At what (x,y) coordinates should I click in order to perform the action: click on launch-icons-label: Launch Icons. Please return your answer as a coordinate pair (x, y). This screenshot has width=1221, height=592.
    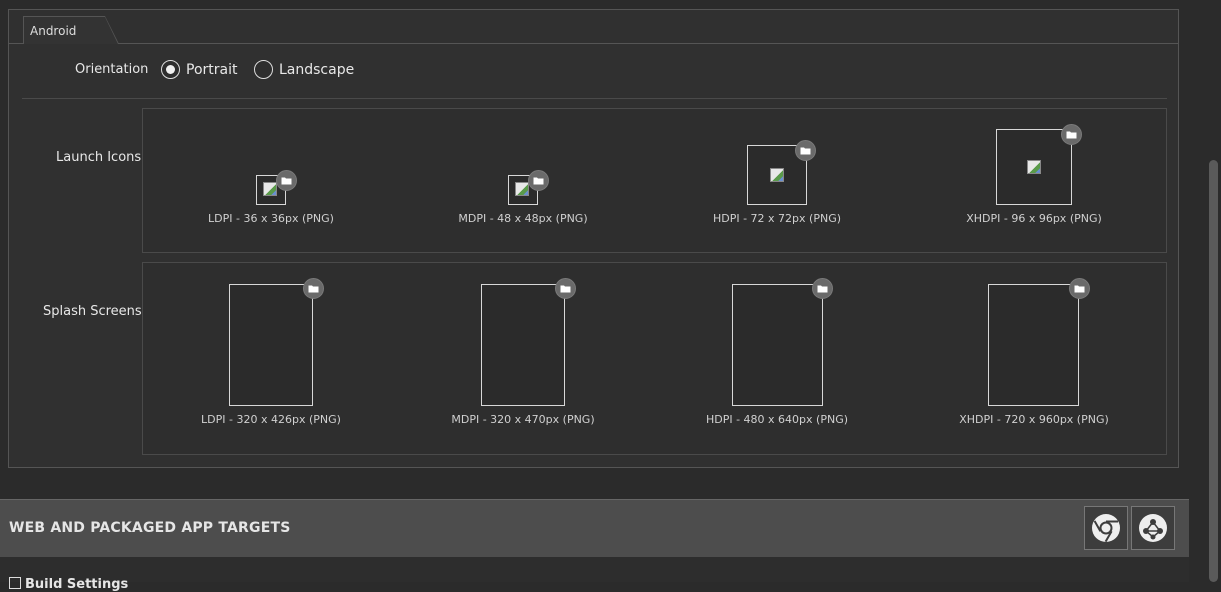
    Looking at the image, I should click on (99, 157).